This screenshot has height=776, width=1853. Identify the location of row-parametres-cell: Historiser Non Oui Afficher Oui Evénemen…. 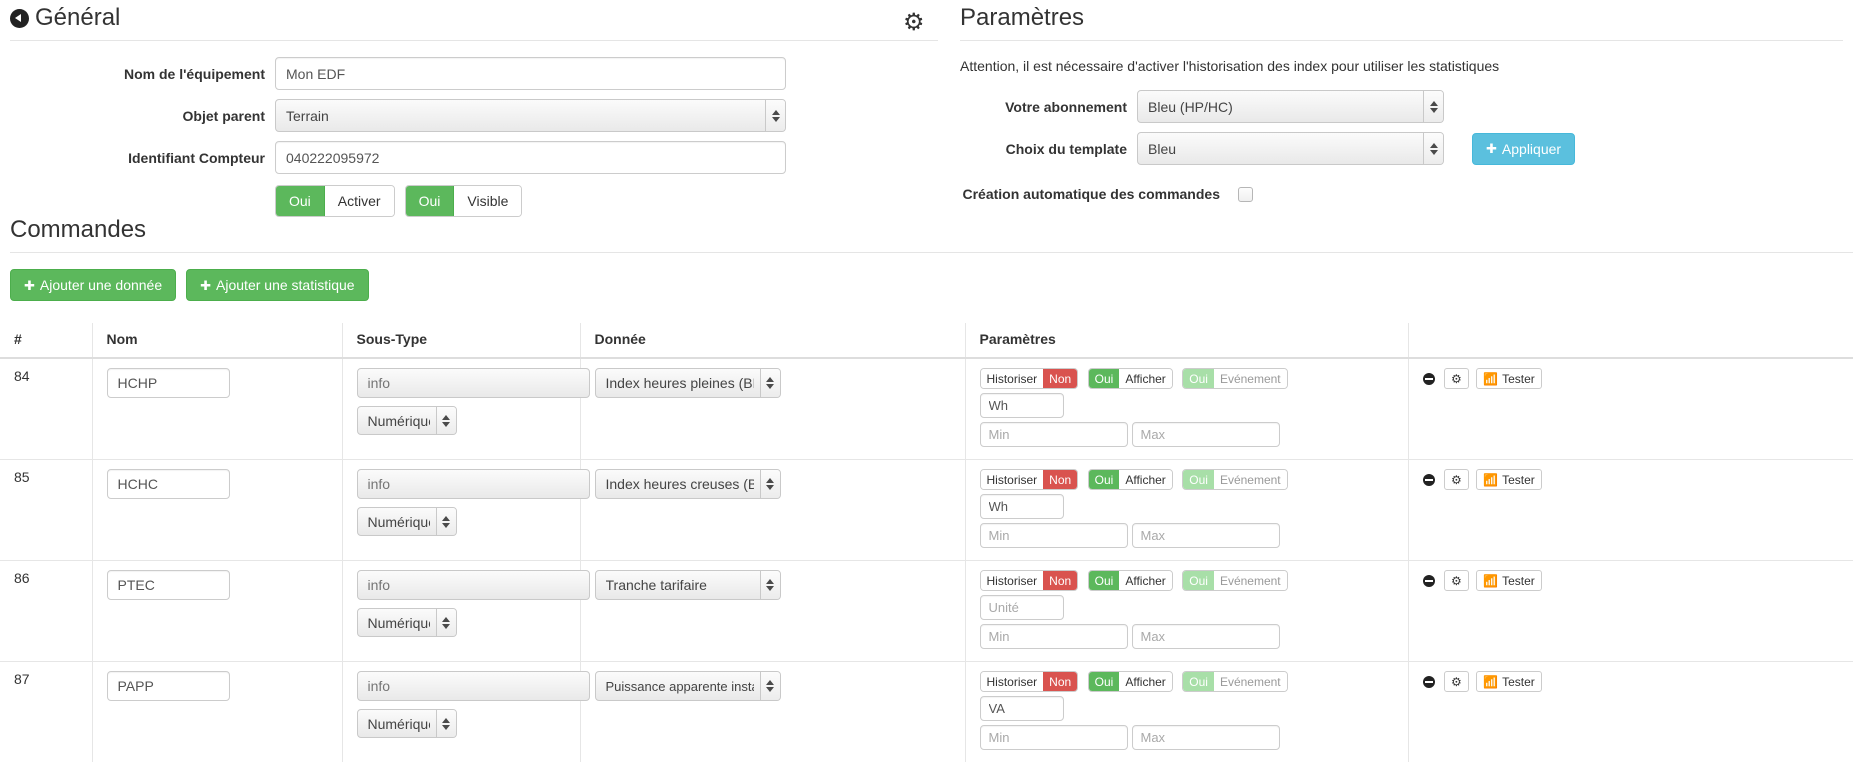
(1187, 611).